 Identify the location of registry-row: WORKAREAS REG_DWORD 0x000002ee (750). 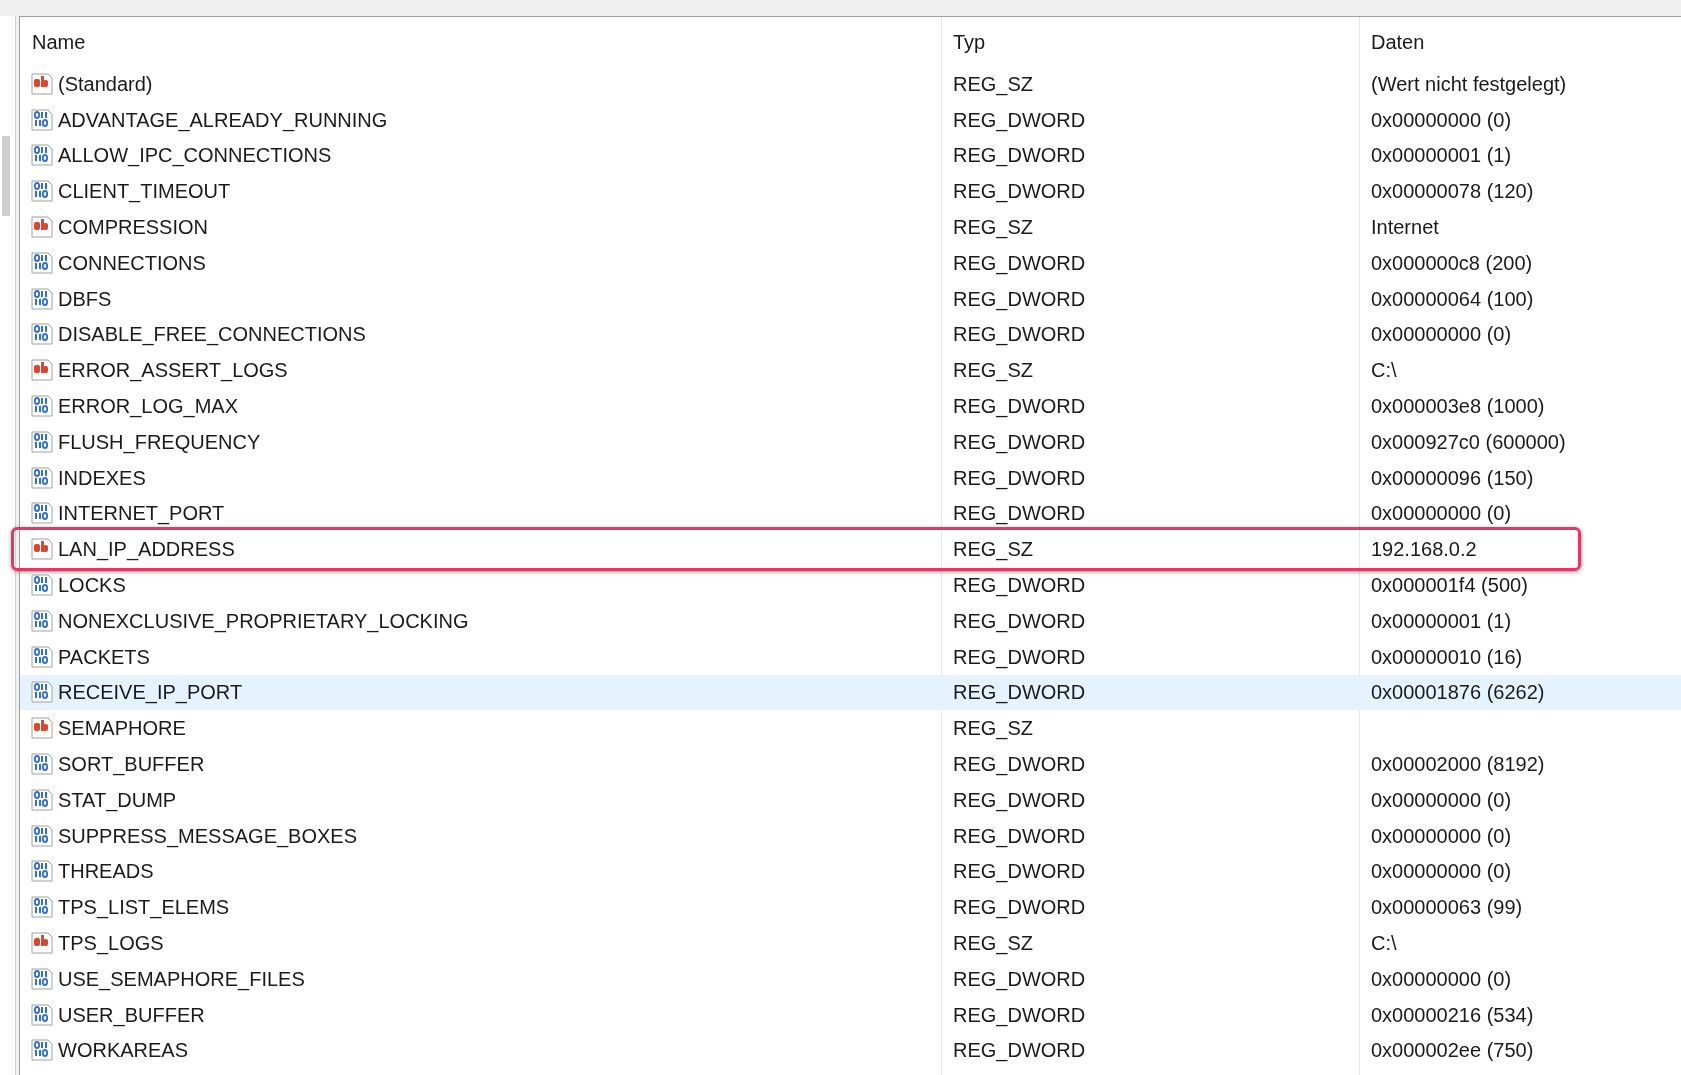
(850, 1050).